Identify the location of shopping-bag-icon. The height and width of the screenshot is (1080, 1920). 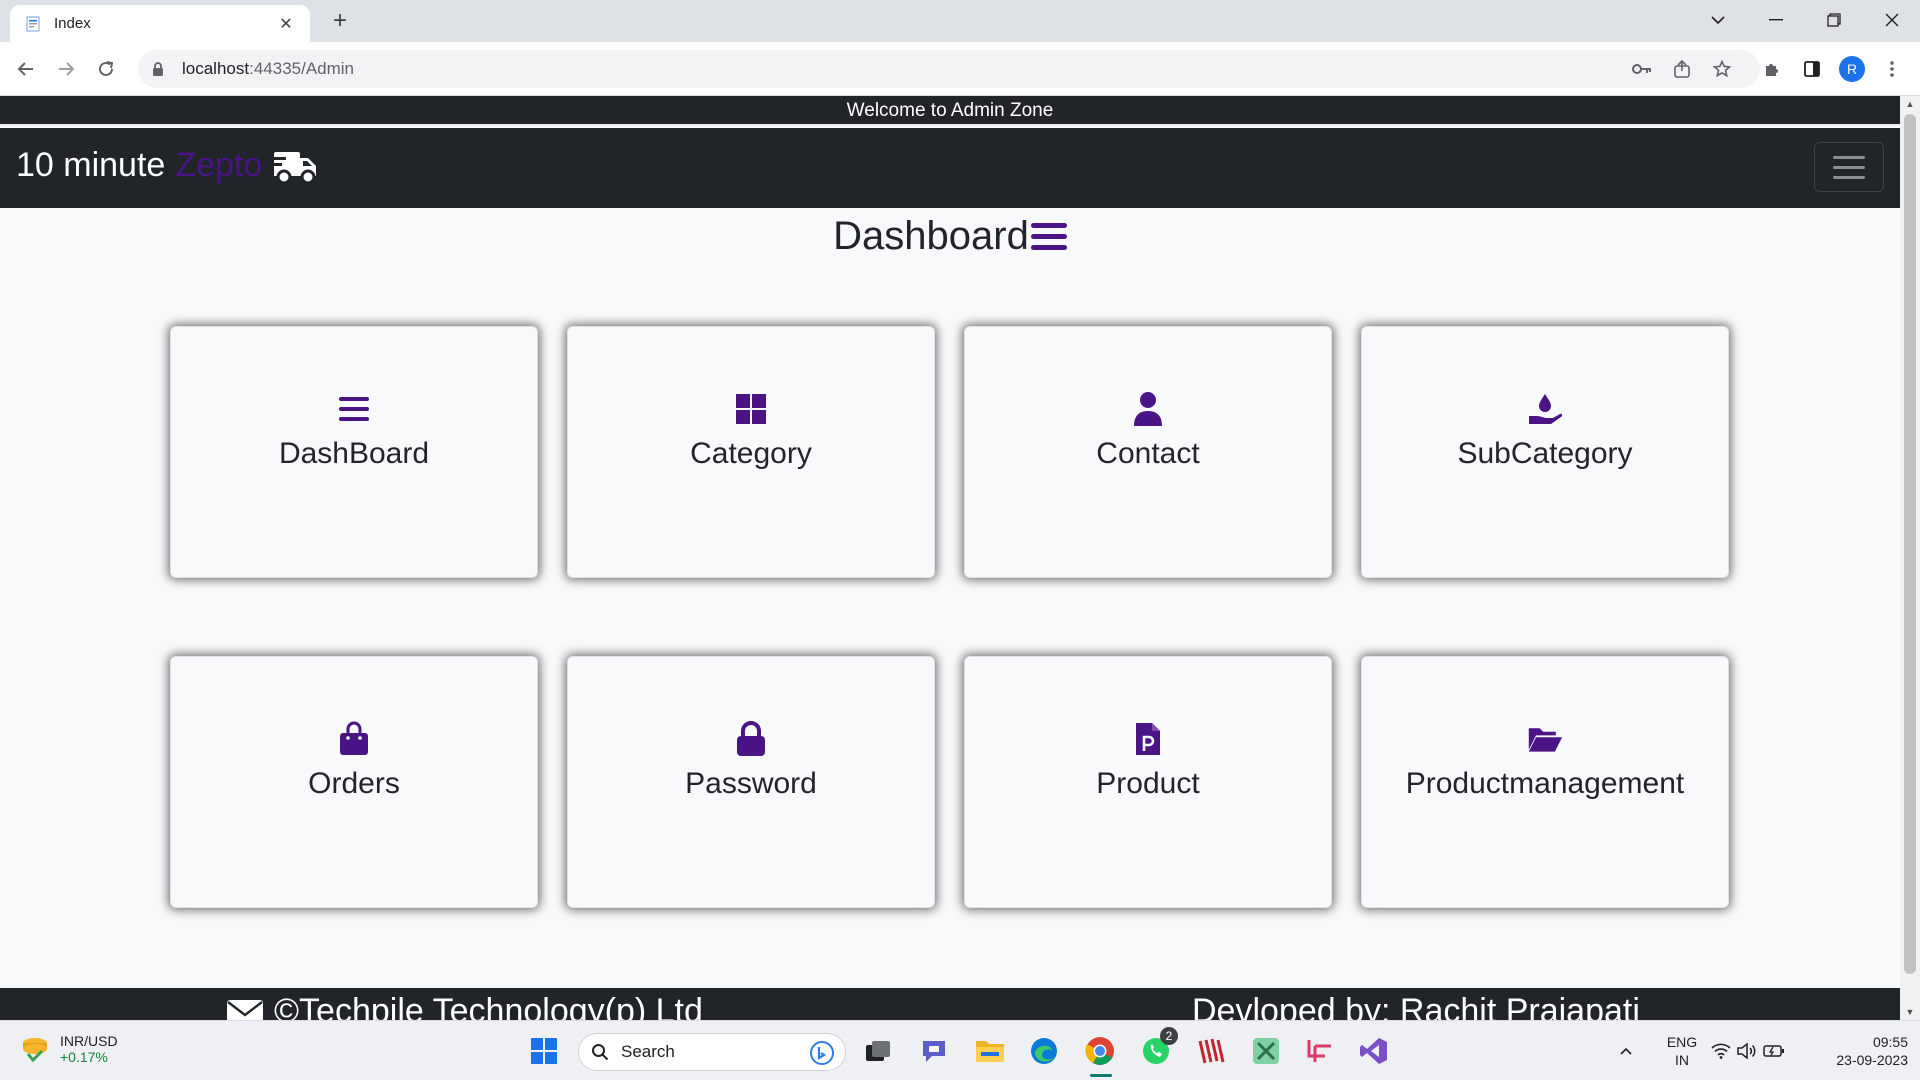
(354, 739).